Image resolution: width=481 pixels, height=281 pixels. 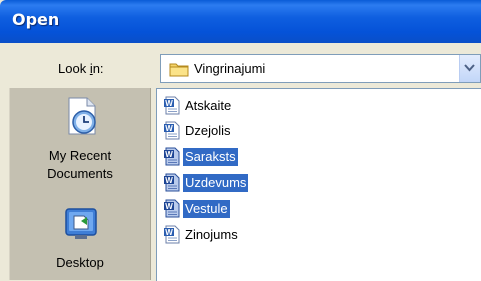 What do you see at coordinates (82, 116) in the screenshot?
I see `recent-documents-icon` at bounding box center [82, 116].